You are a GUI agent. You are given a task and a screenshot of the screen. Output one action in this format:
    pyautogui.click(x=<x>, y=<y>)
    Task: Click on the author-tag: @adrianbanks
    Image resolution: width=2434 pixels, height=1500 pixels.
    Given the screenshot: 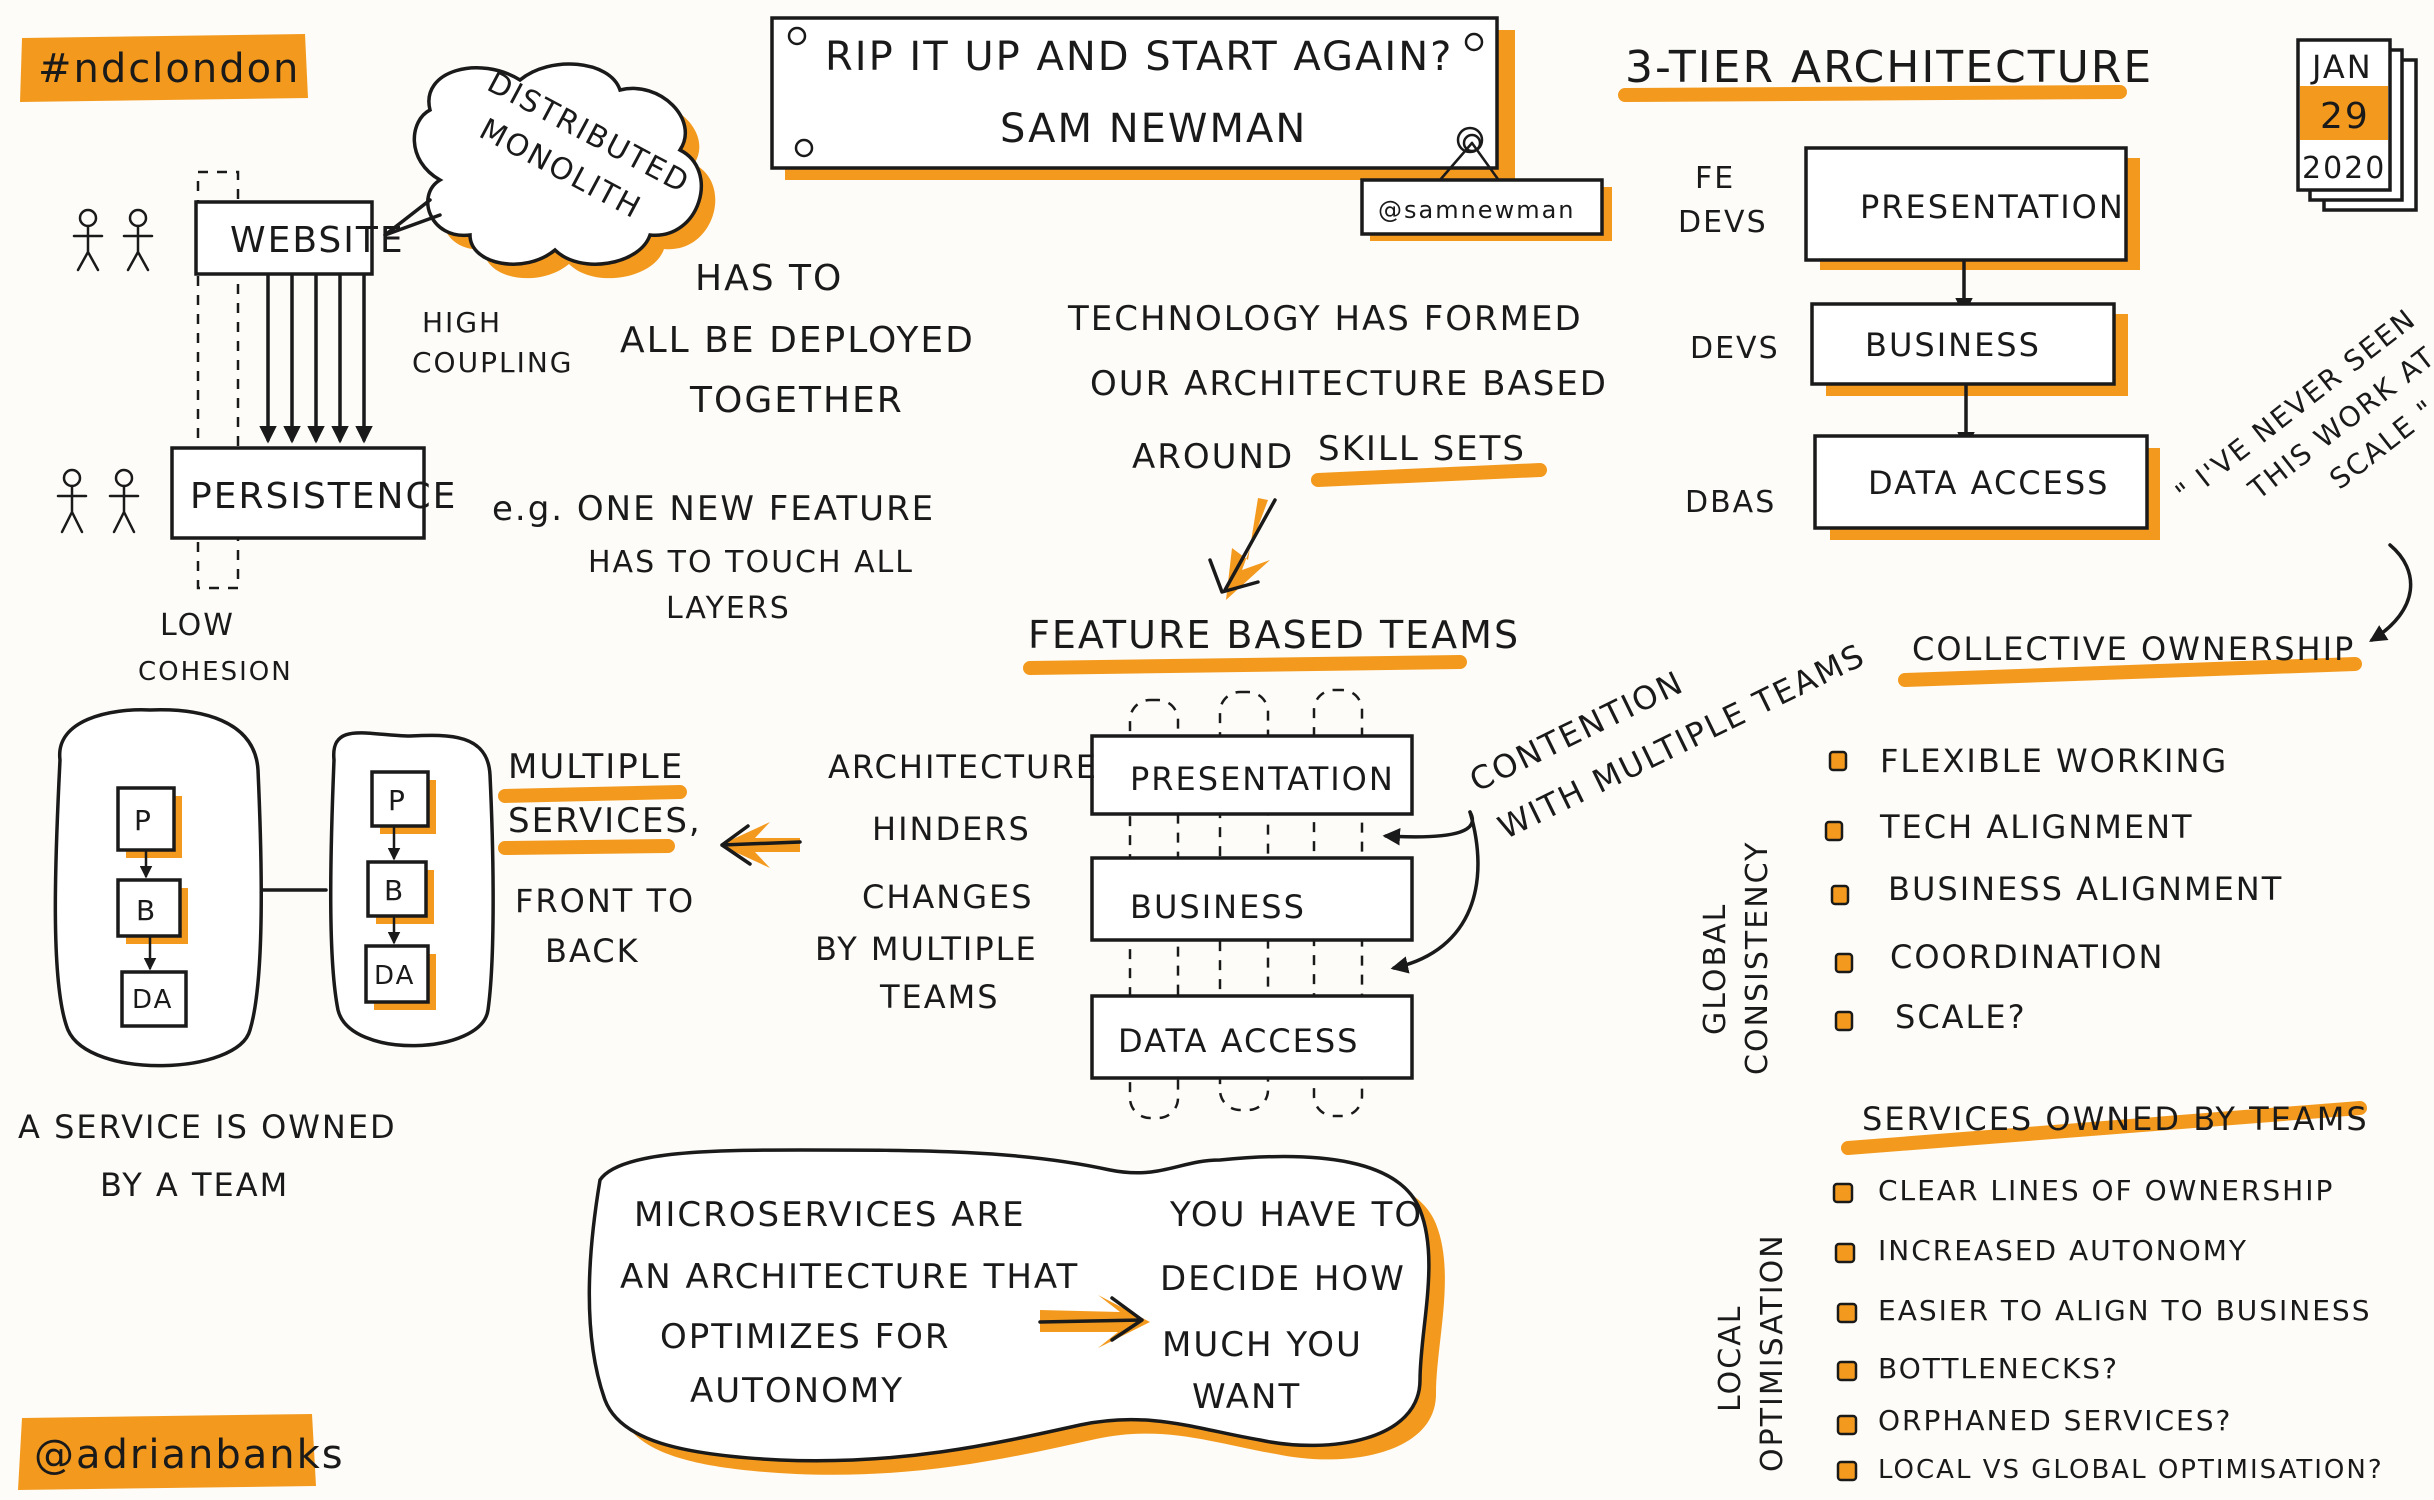 What is the action you would take?
    pyautogui.click(x=181, y=1452)
    